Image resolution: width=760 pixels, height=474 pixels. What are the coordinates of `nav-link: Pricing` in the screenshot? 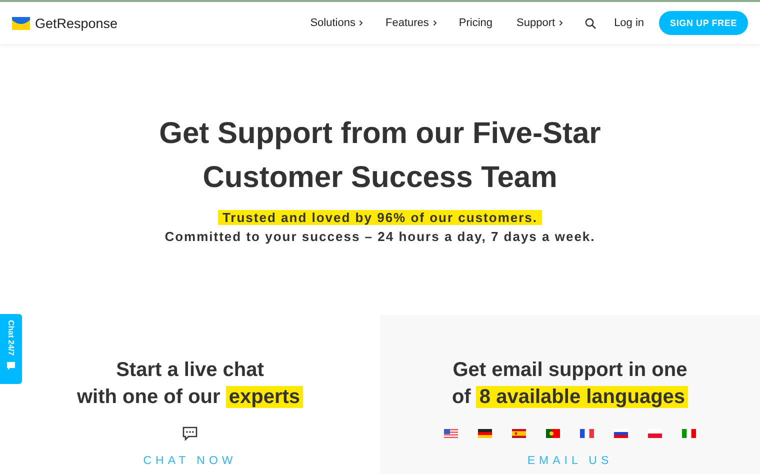 It's located at (475, 23).